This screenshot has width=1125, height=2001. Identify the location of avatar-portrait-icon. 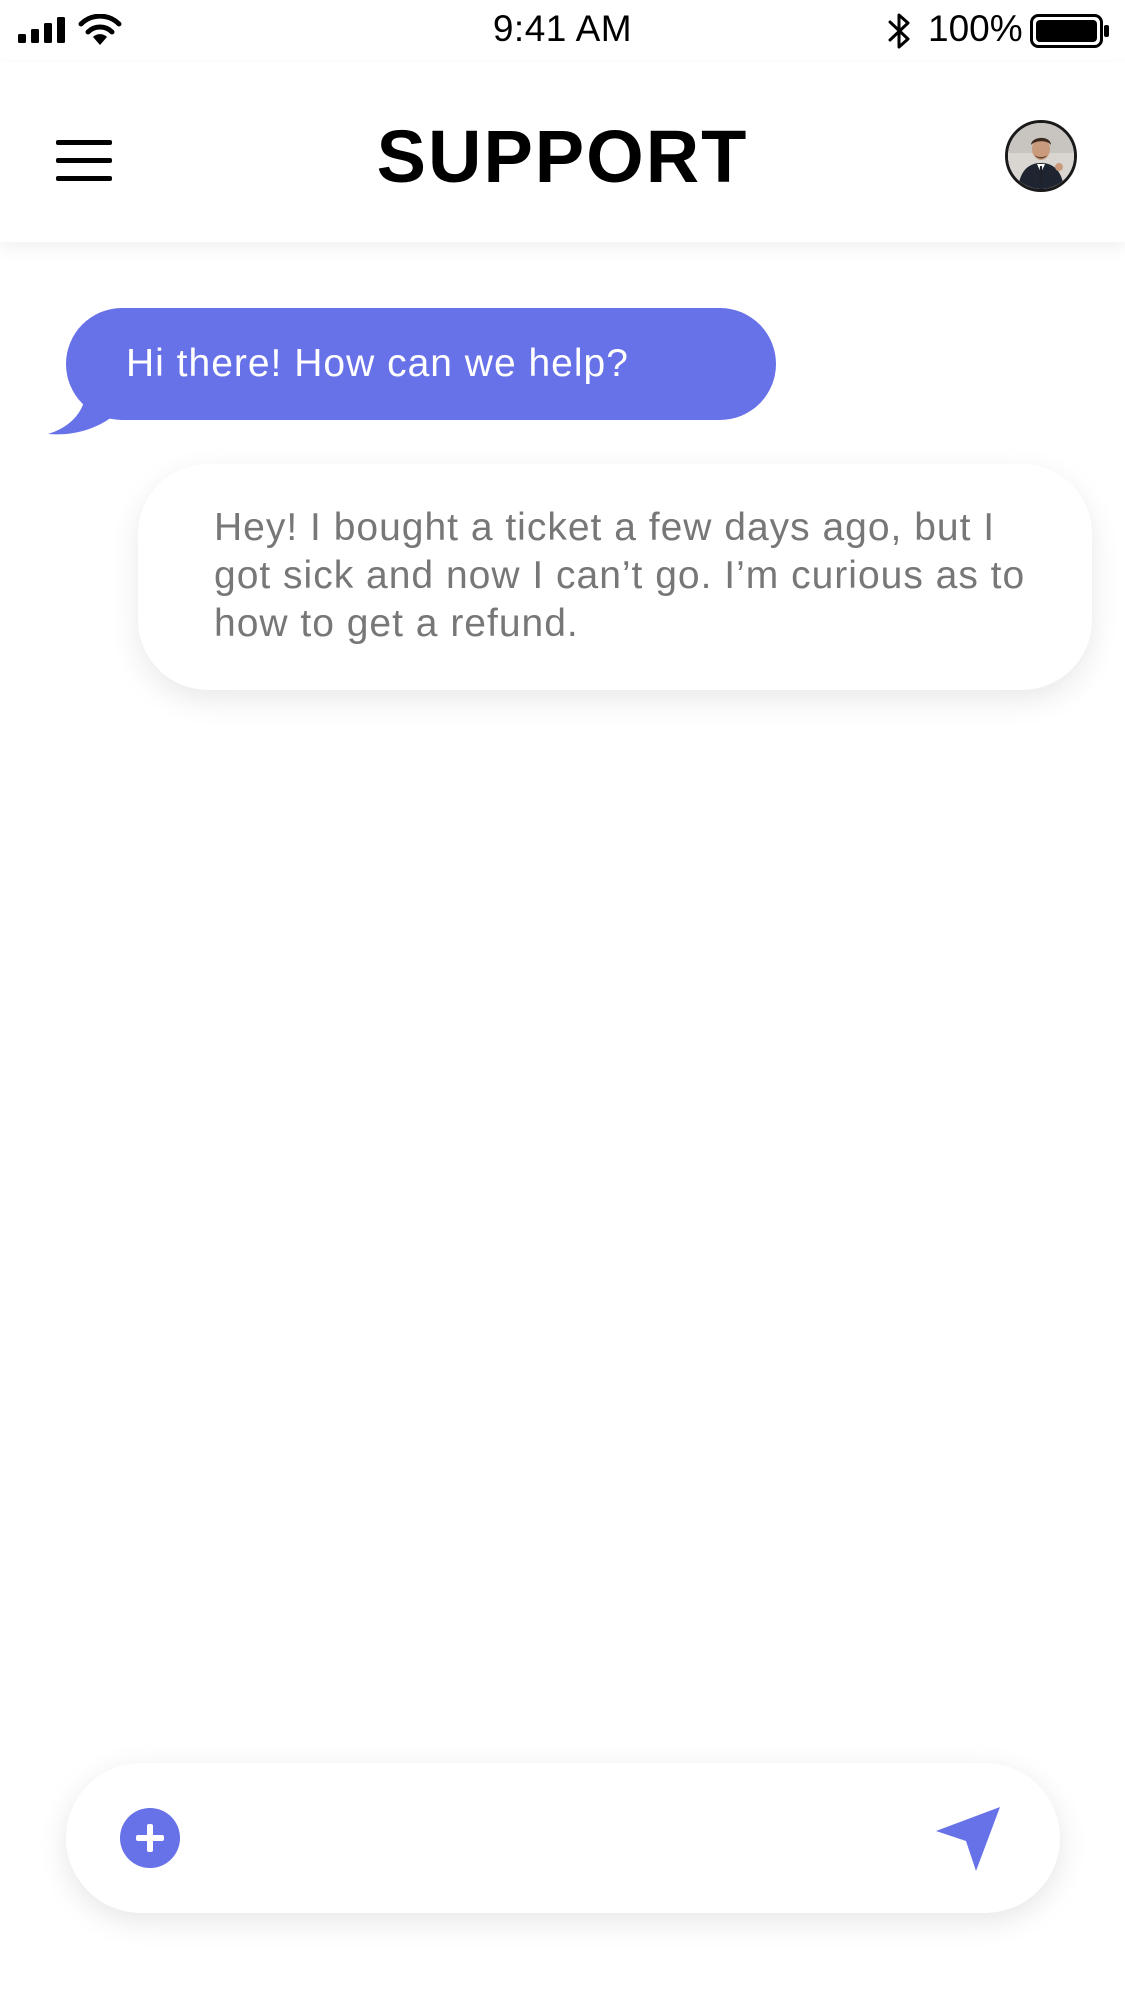
(1041, 156).